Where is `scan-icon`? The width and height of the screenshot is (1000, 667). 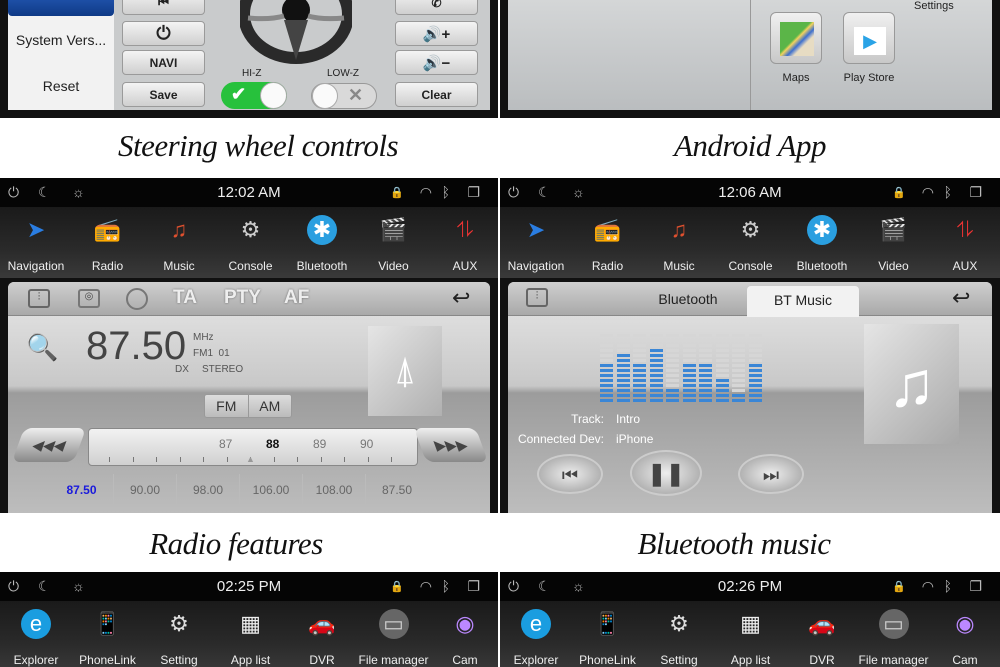
scan-icon is located at coordinates (137, 299).